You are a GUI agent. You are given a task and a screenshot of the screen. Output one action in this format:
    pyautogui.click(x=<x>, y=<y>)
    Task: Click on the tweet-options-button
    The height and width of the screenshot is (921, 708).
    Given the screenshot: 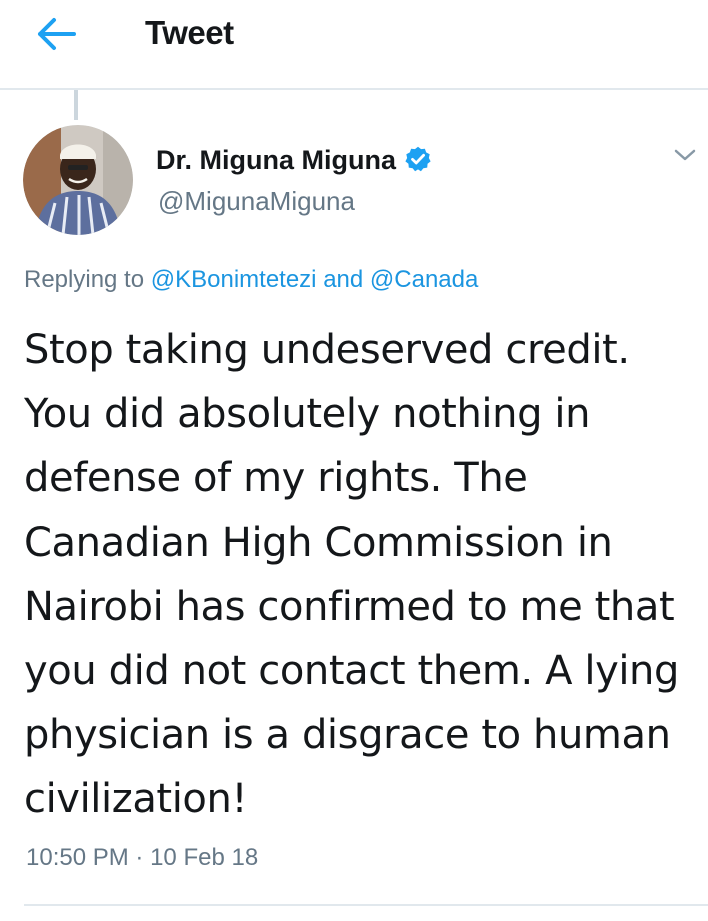 What is the action you would take?
    pyautogui.click(x=685, y=155)
    